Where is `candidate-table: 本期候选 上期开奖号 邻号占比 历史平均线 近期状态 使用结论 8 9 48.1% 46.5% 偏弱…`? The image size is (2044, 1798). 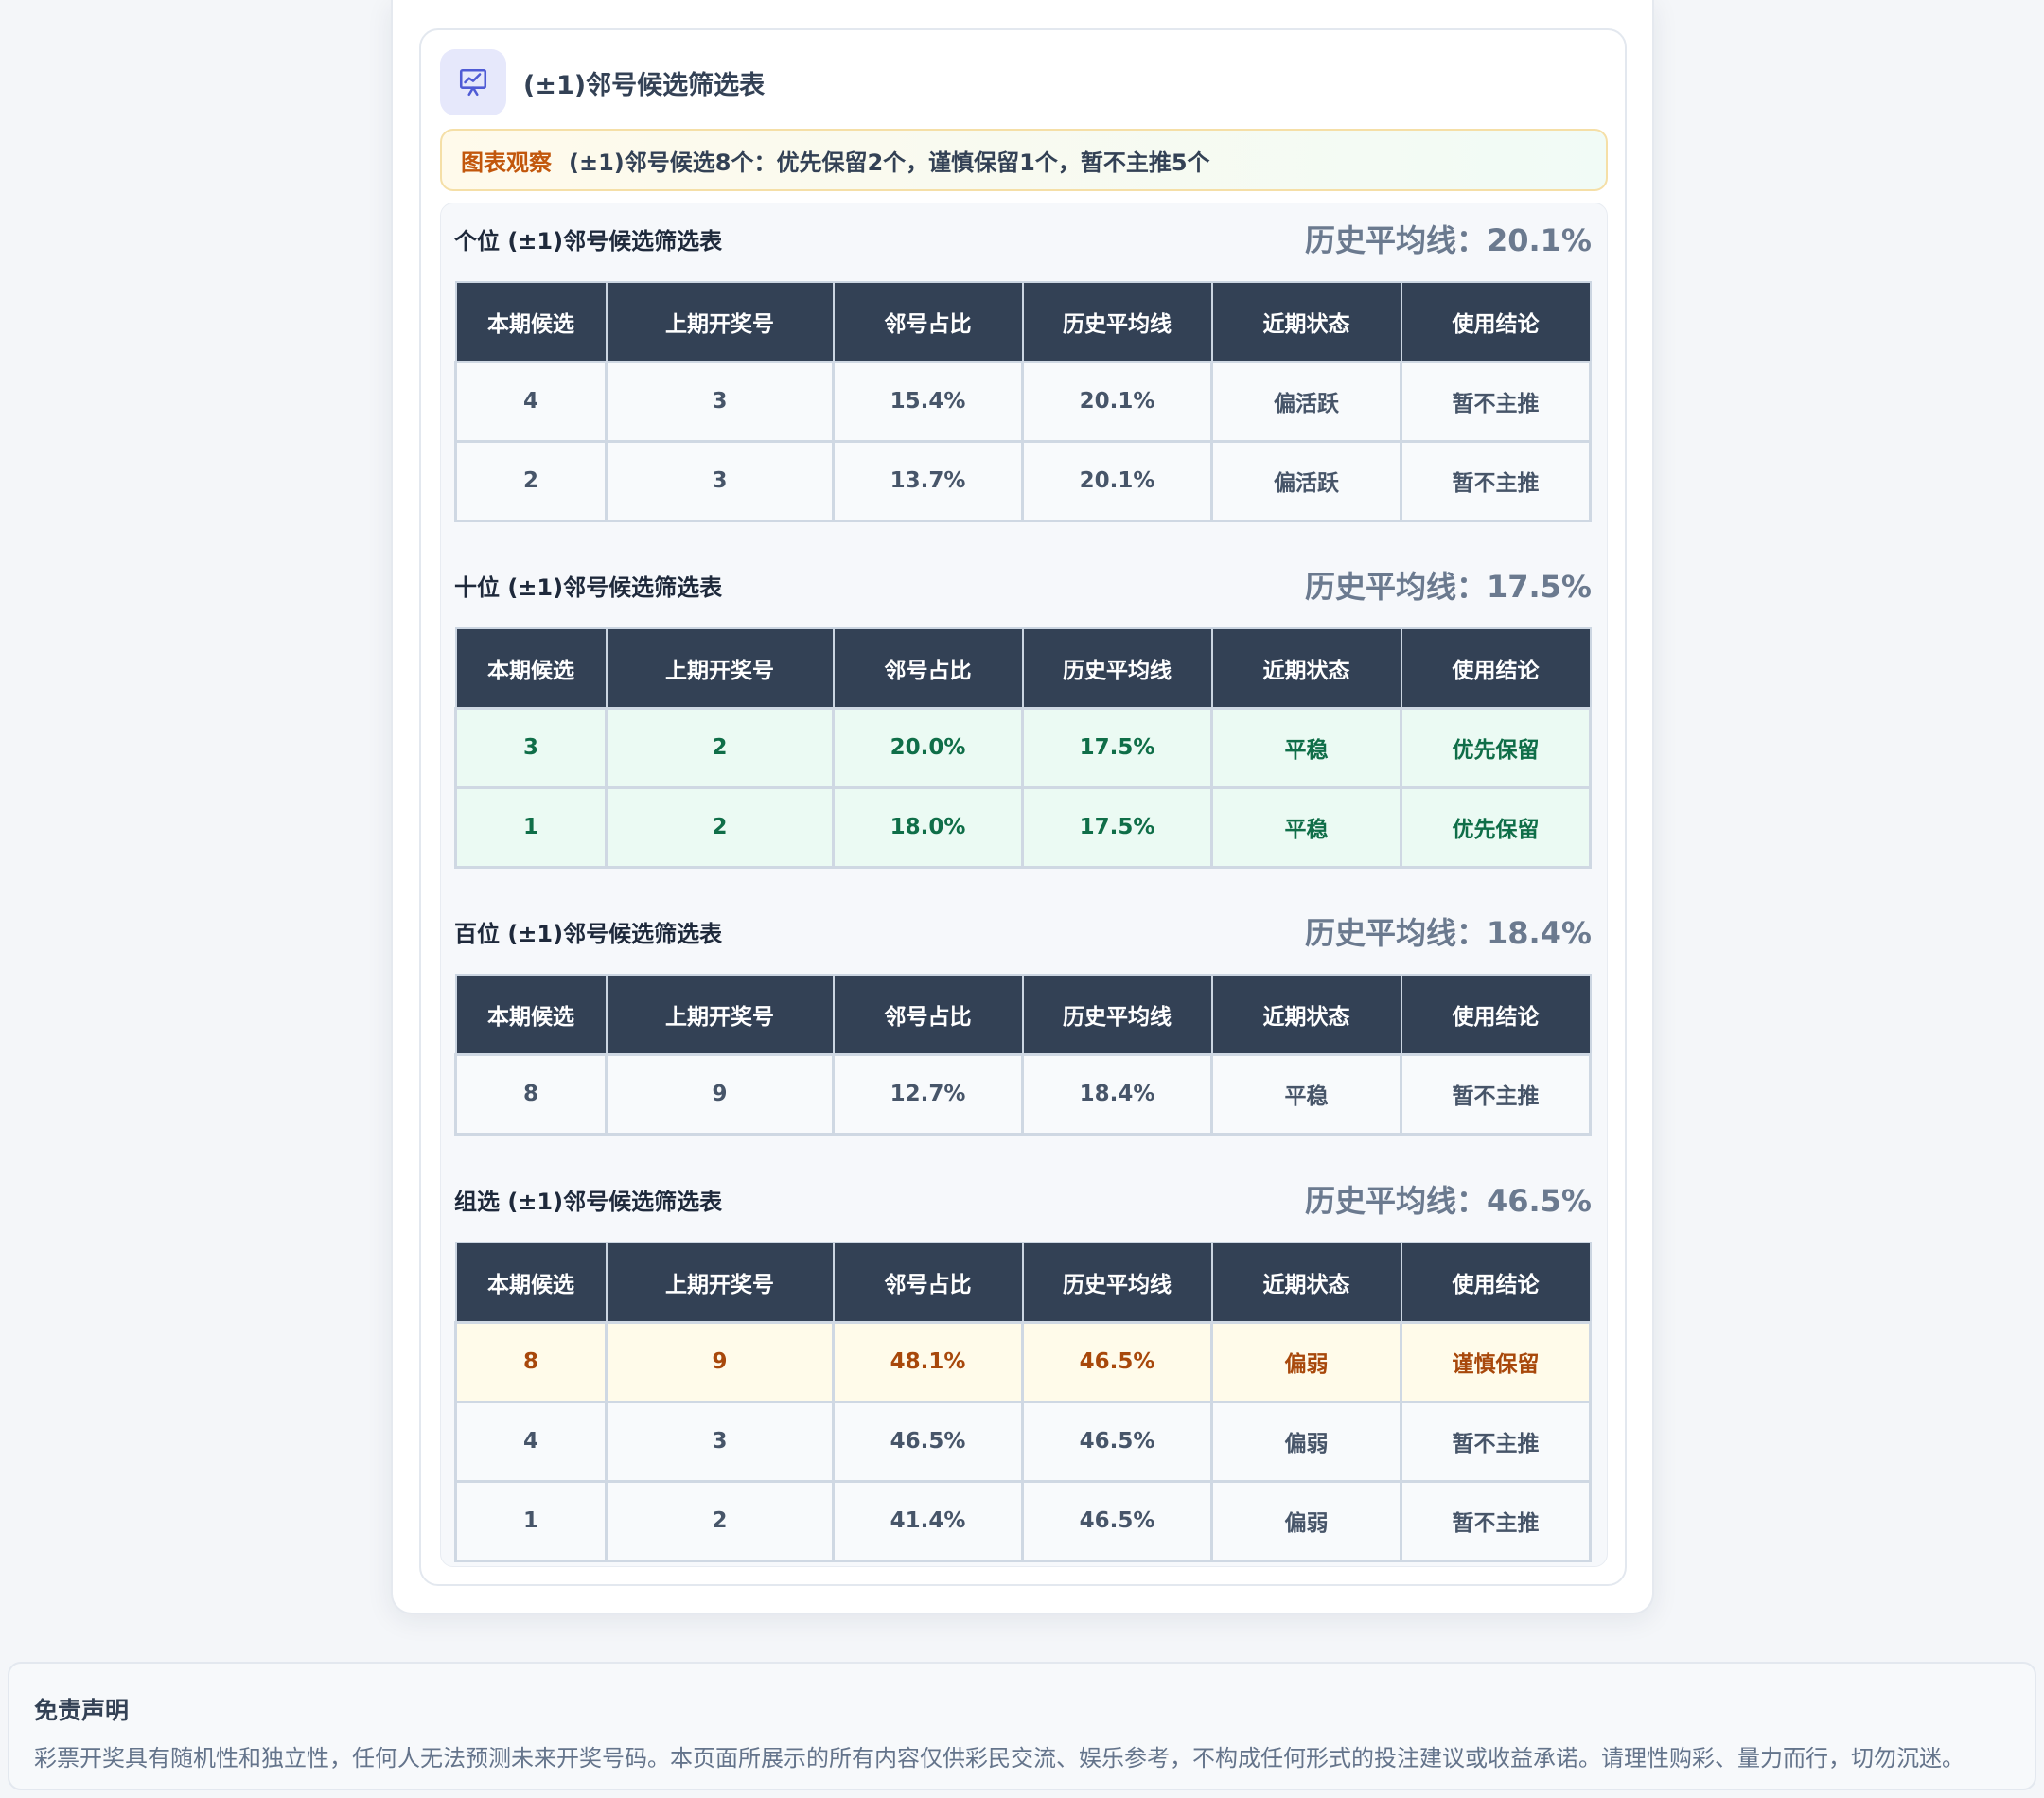 candidate-table: 本期候选 上期开奖号 邻号占比 历史平均线 近期状态 使用结论 8 9 48.1% 46.5% 偏弱… is located at coordinates (1023, 1402).